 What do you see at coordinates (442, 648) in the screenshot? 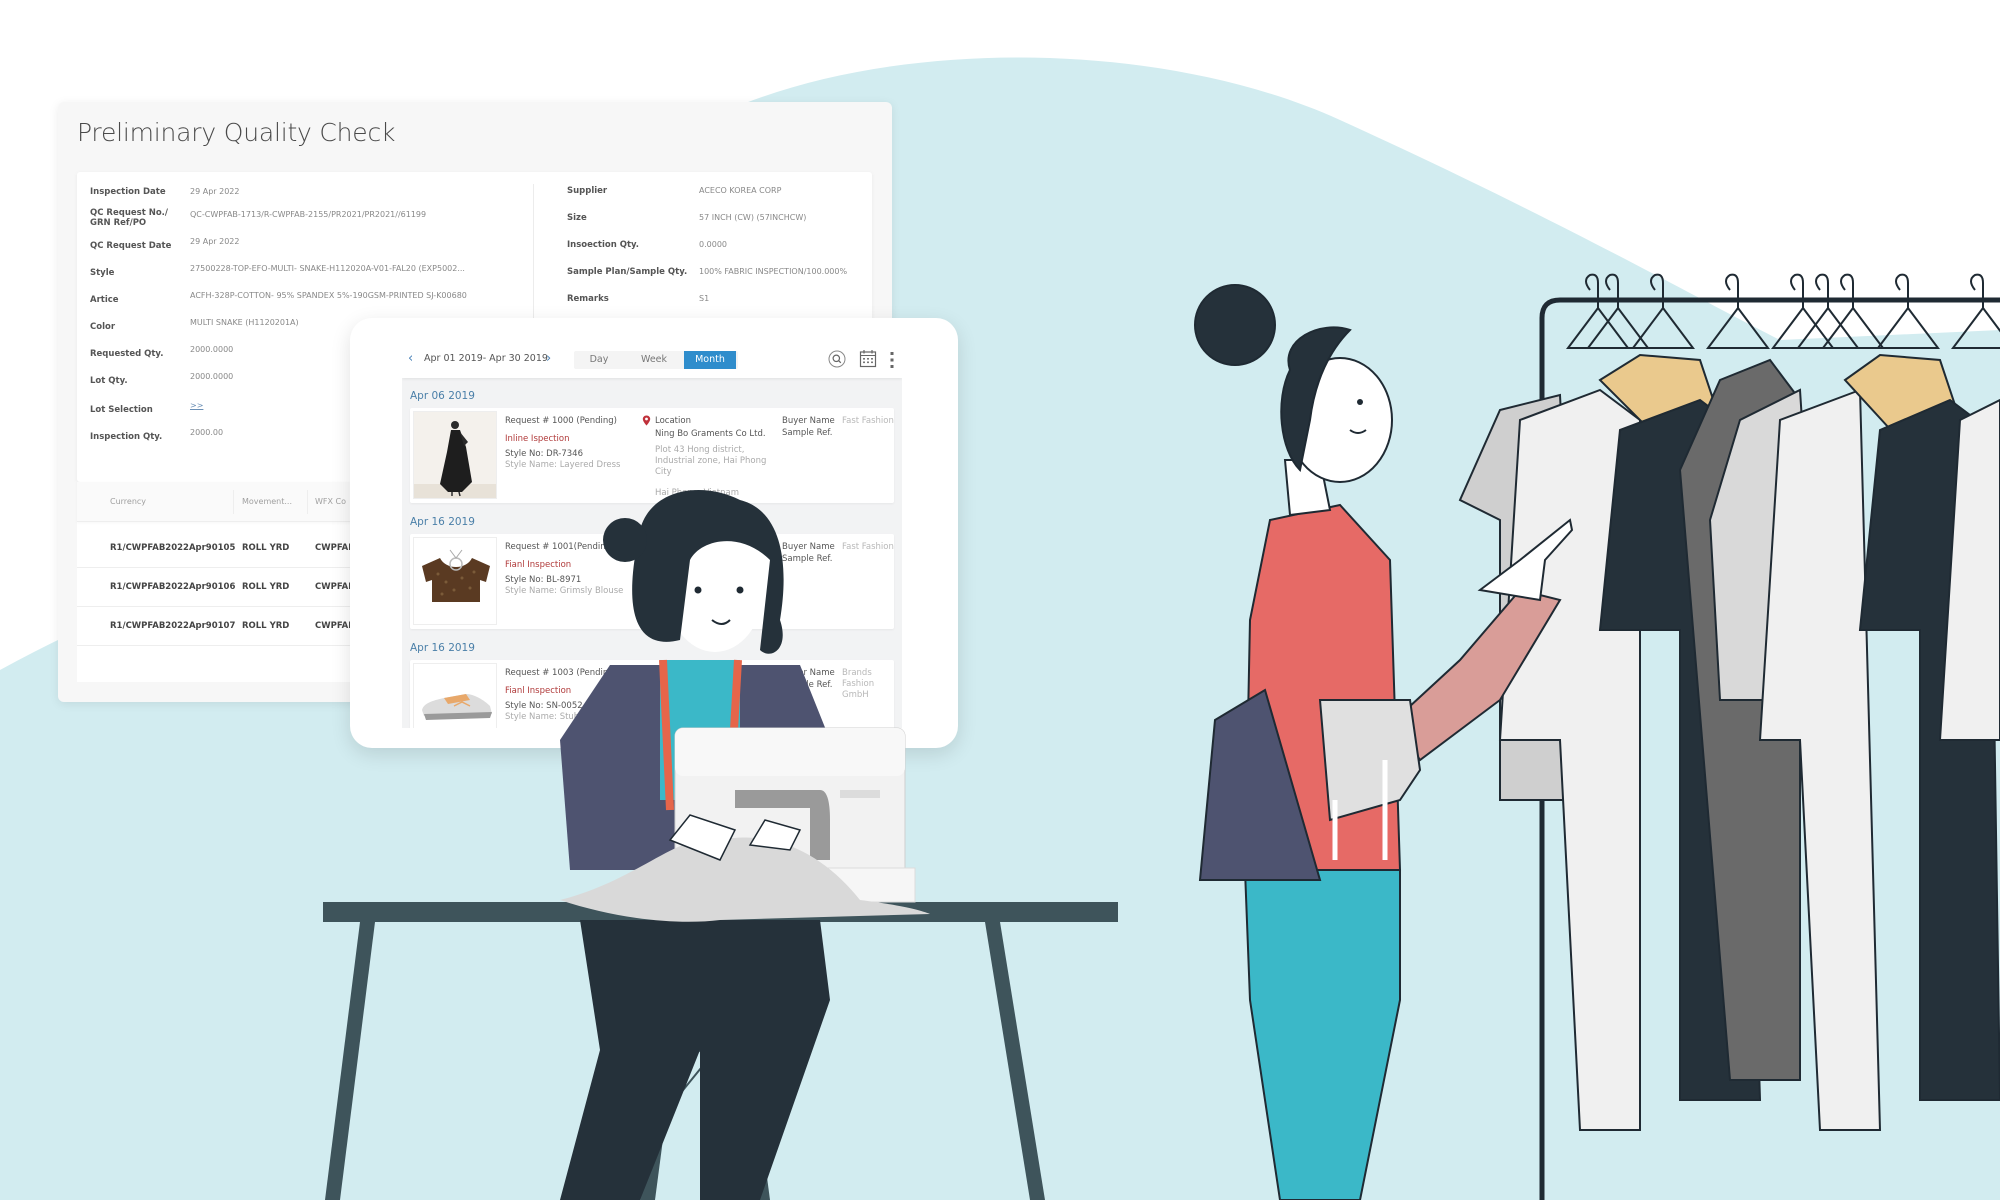
I see `group-date-header: Apr 16 2019` at bounding box center [442, 648].